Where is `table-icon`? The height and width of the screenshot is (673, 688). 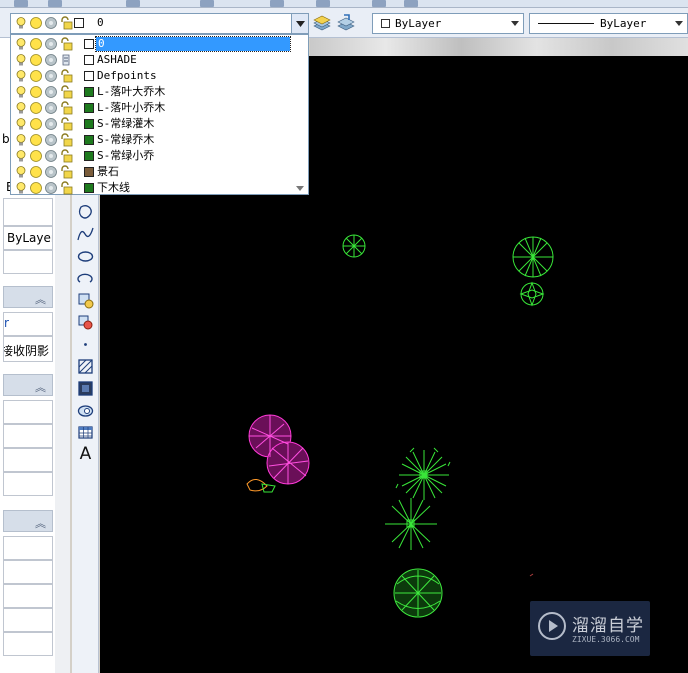 table-icon is located at coordinates (85, 432).